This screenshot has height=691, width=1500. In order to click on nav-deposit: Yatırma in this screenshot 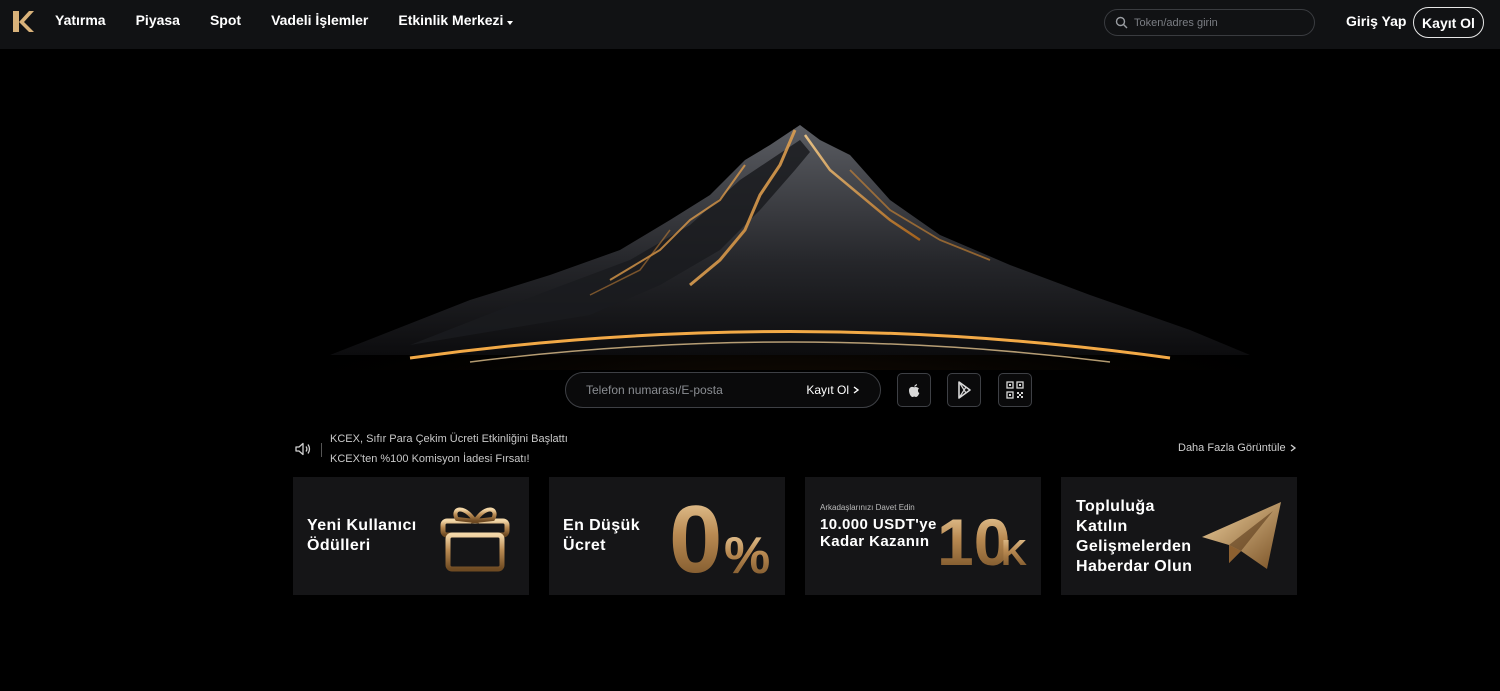, I will do `click(80, 20)`.